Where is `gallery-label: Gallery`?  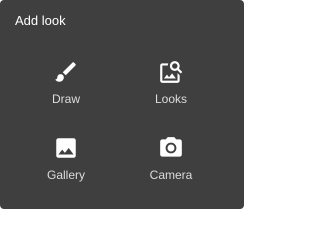
gallery-label: Gallery is located at coordinates (65, 175).